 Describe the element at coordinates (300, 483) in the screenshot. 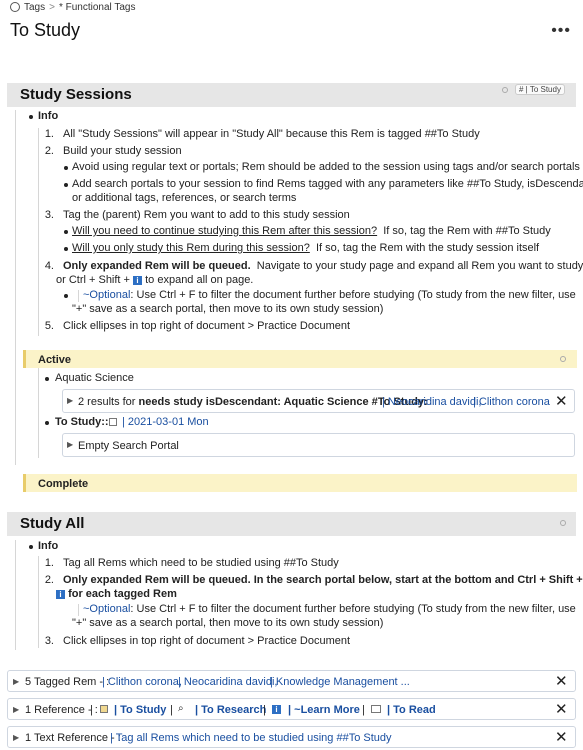

I see `complete-header` at that location.